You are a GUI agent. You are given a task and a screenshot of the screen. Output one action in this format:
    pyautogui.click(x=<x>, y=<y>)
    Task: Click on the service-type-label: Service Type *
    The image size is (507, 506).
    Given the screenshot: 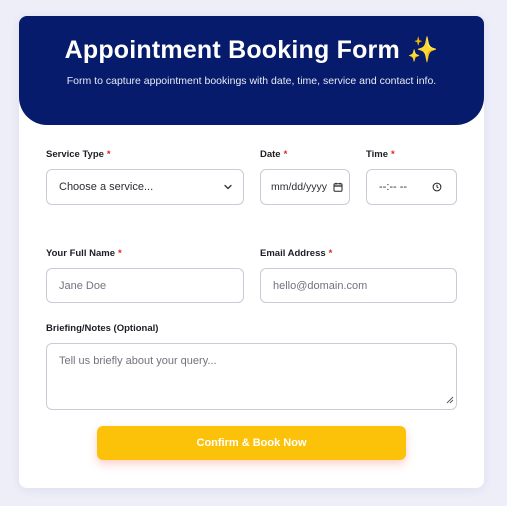 What is the action you would take?
    pyautogui.click(x=78, y=154)
    